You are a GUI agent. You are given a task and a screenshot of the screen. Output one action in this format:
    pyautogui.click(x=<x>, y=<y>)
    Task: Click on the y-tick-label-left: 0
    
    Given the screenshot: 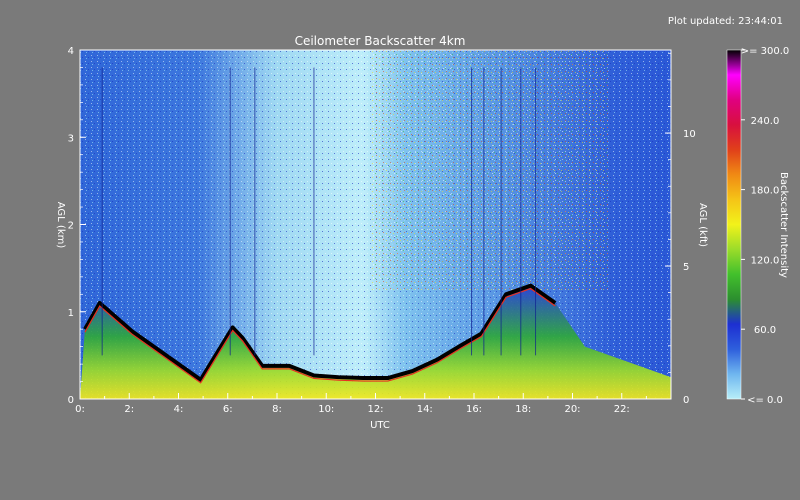 What is the action you would take?
    pyautogui.click(x=71, y=400)
    